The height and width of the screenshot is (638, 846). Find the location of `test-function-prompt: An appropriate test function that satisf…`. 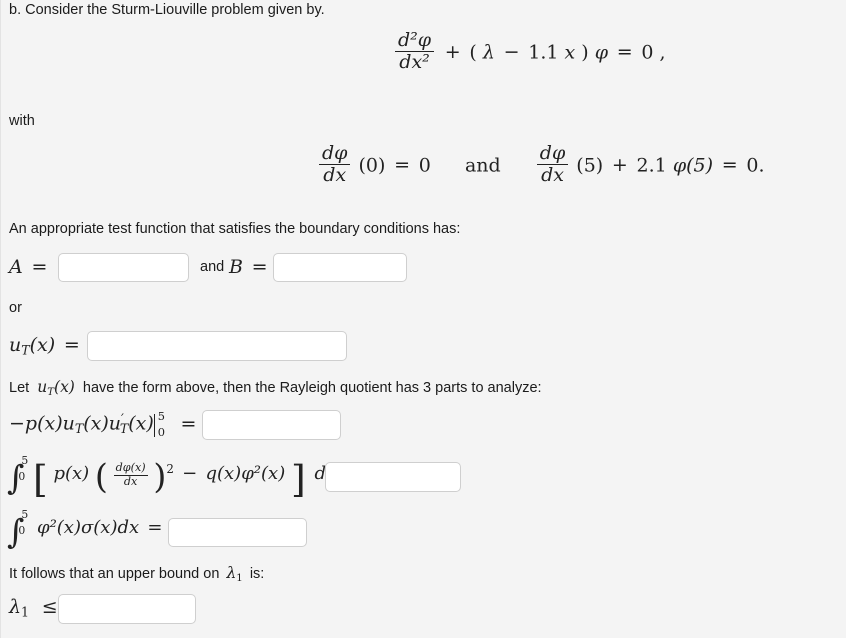

test-function-prompt: An appropriate test function that satisf… is located at coordinates (235, 229).